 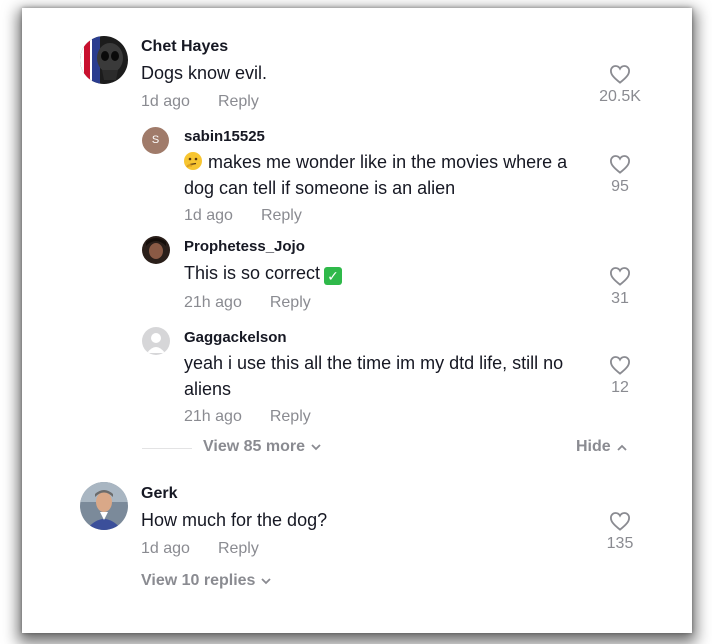 I want to click on reply-text: This is so correct ✓, so click(x=386, y=273).